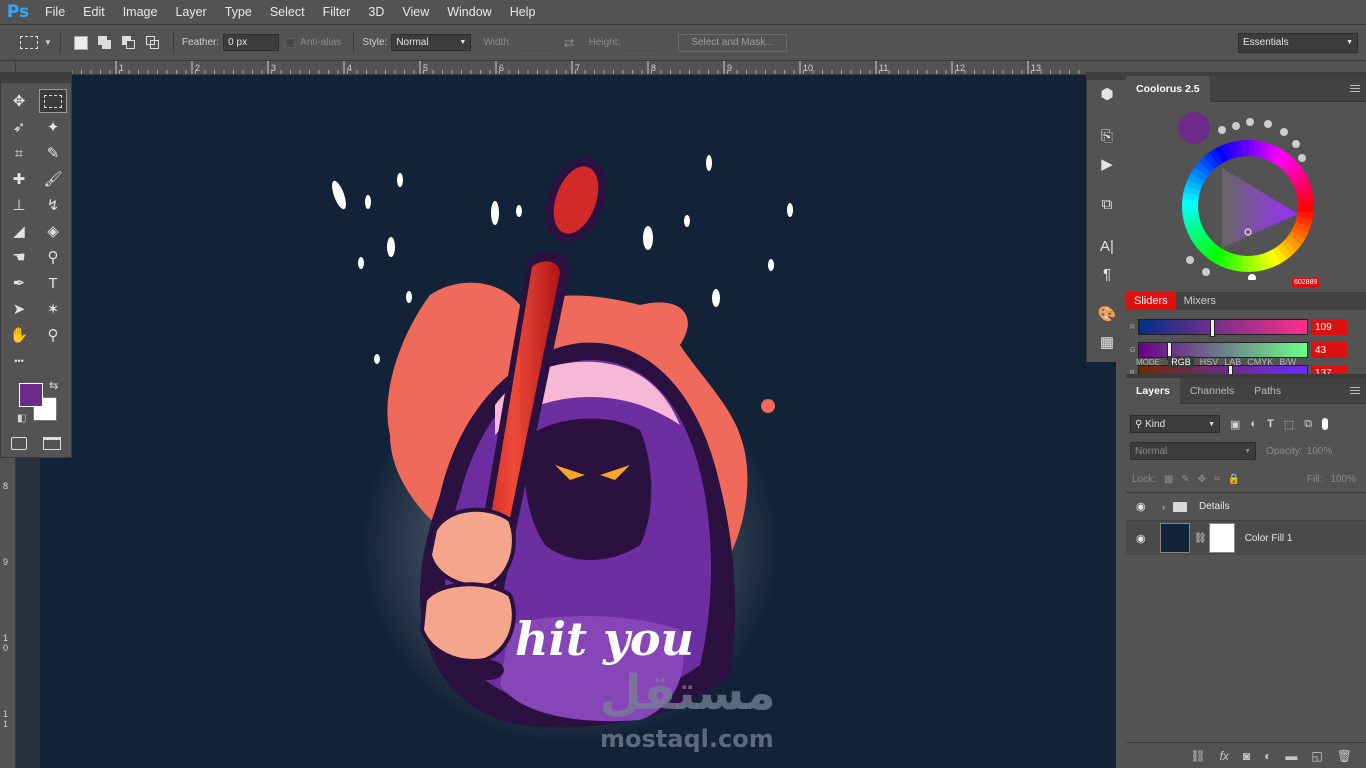  Describe the element at coordinates (569, 43) in the screenshot. I see `swap-dimensions-icon: ⇄` at that location.